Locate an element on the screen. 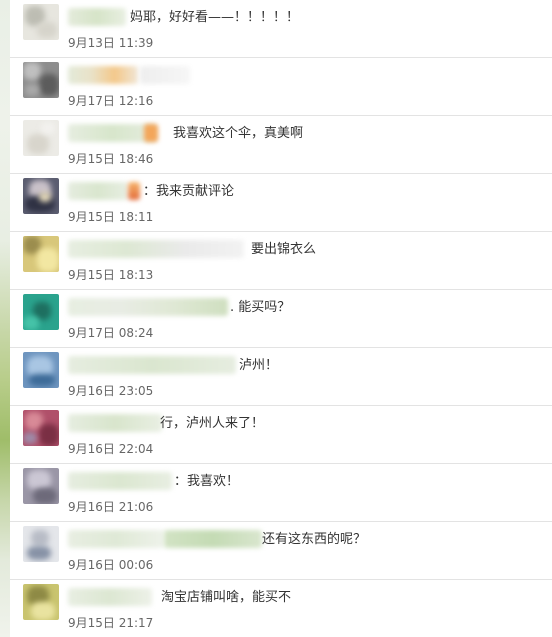 The image size is (552, 637). comment-item: . 能买吗？ 9月17日 08:24 is located at coordinates (281, 319).